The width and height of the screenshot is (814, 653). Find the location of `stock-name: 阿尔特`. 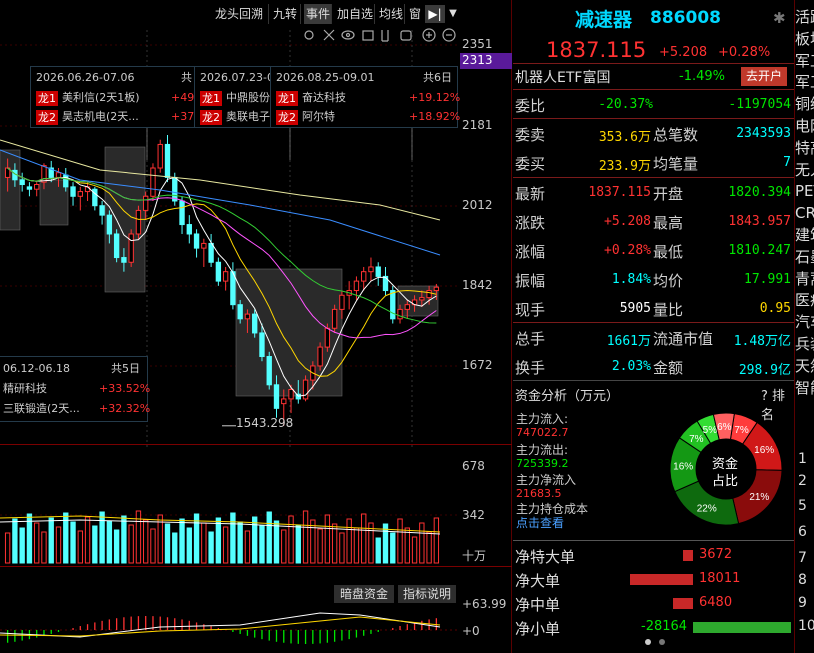

stock-name: 阿尔特 is located at coordinates (318, 116).